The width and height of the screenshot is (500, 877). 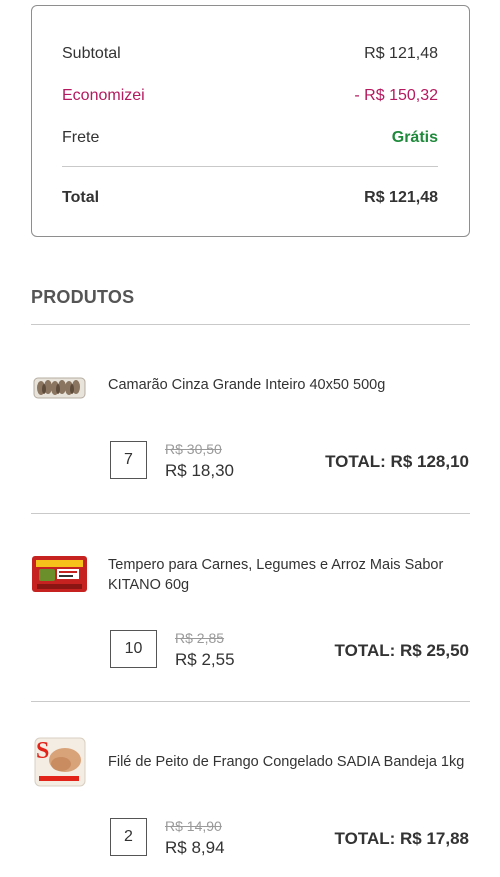 I want to click on product-total: TOTAL: R$ 128,10, so click(x=397, y=461).